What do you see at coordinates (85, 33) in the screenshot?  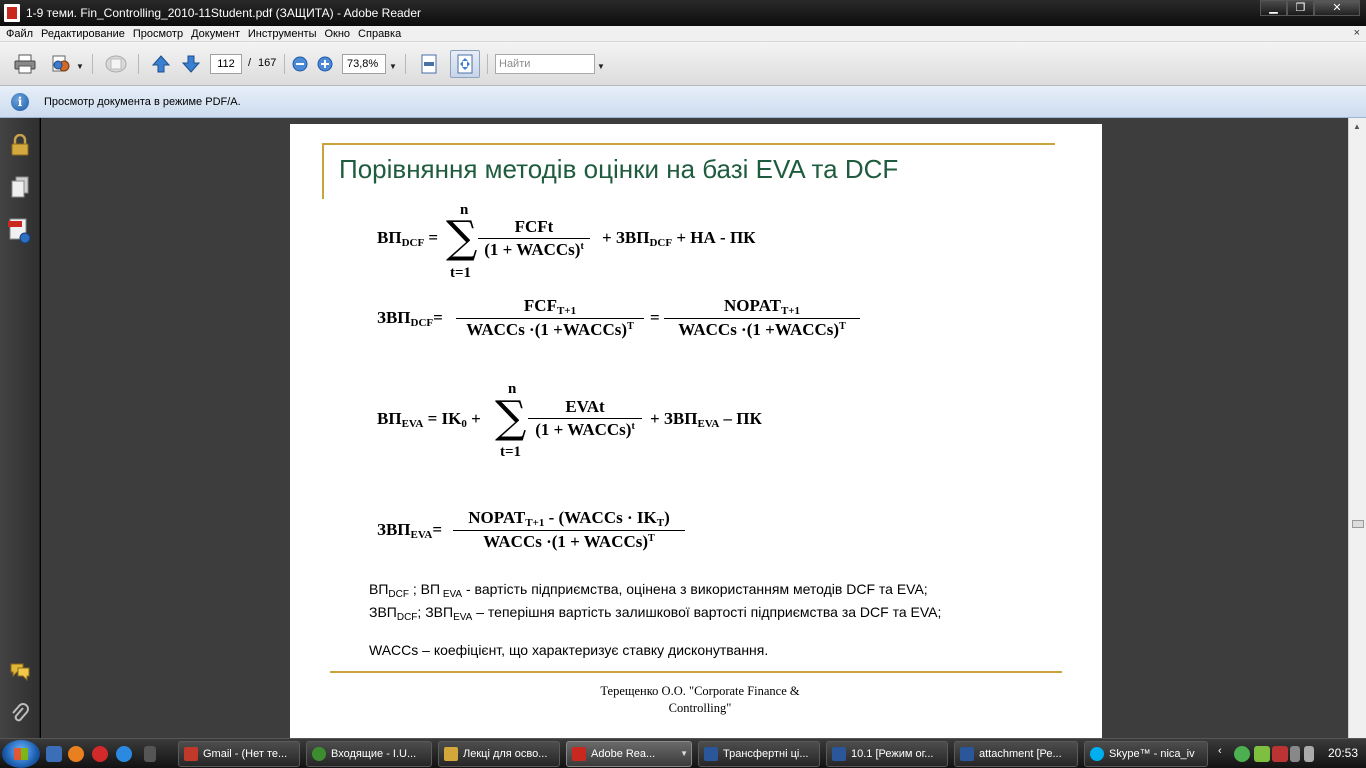 I see `menu-edit: Редактирование` at bounding box center [85, 33].